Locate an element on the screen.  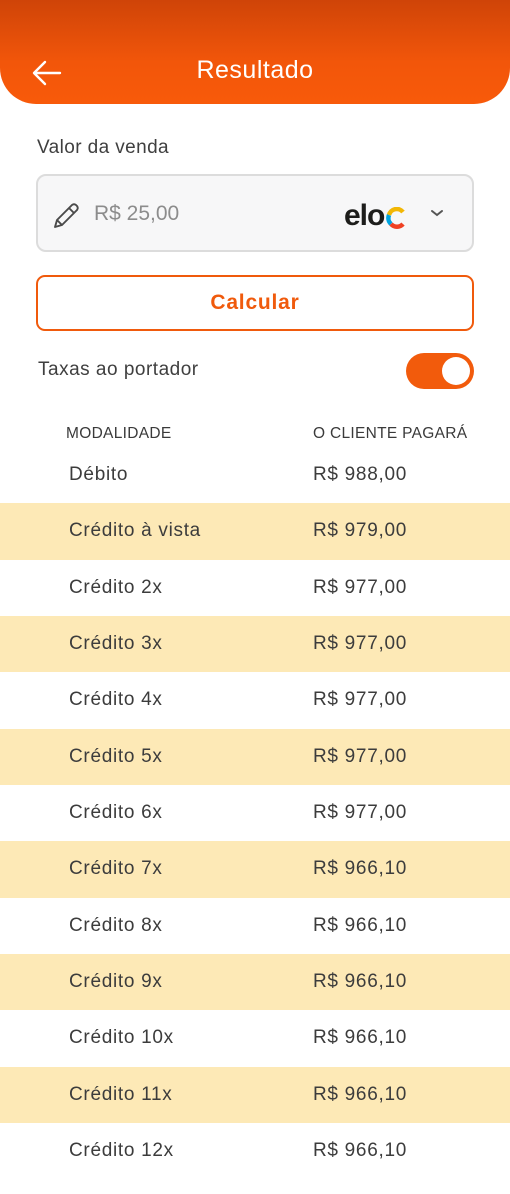
table-row: Crédito 5x R$ 977,00 is located at coordinates (255, 757).